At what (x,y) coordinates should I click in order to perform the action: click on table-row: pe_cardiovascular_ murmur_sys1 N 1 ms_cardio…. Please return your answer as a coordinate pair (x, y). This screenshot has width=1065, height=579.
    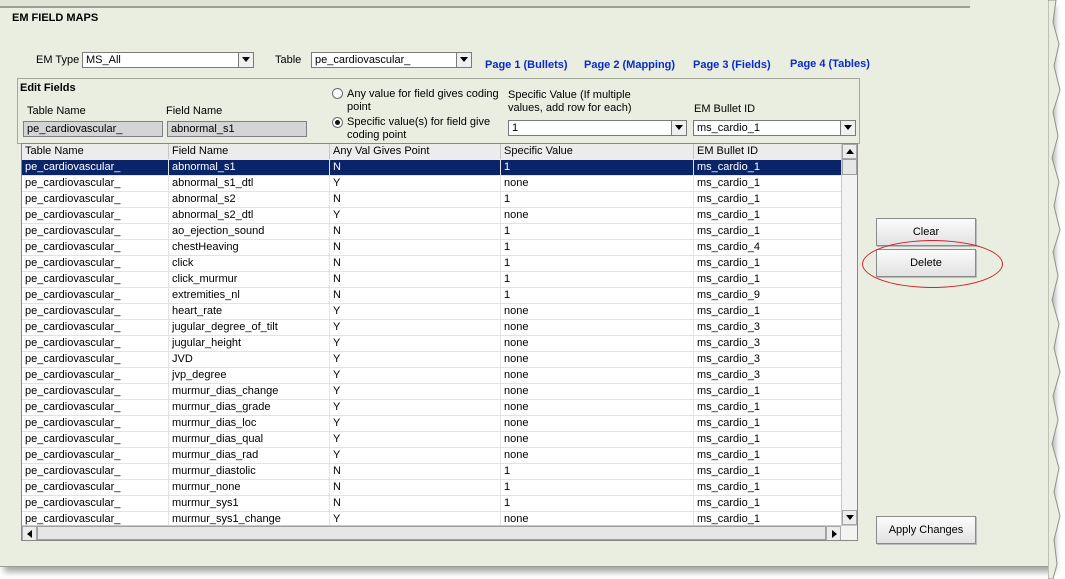
    Looking at the image, I should click on (432, 504).